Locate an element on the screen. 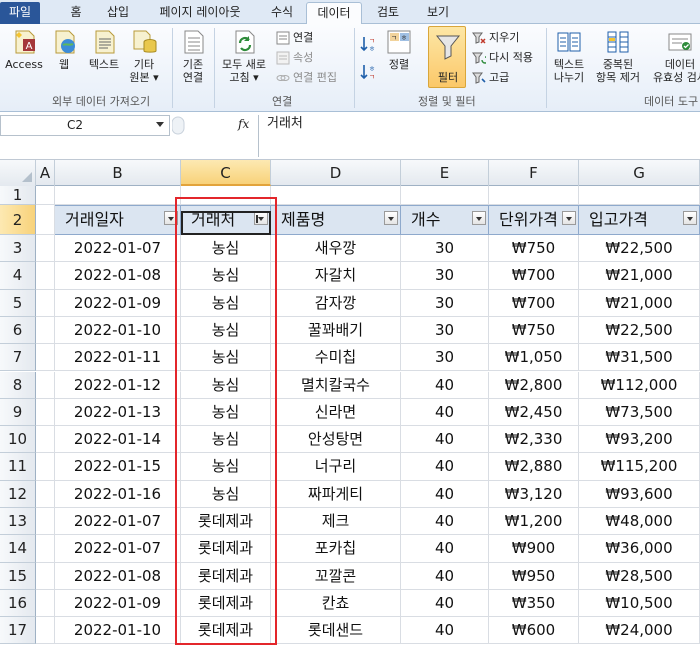 The height and width of the screenshot is (646, 700). cell-a17 is located at coordinates (45, 631).